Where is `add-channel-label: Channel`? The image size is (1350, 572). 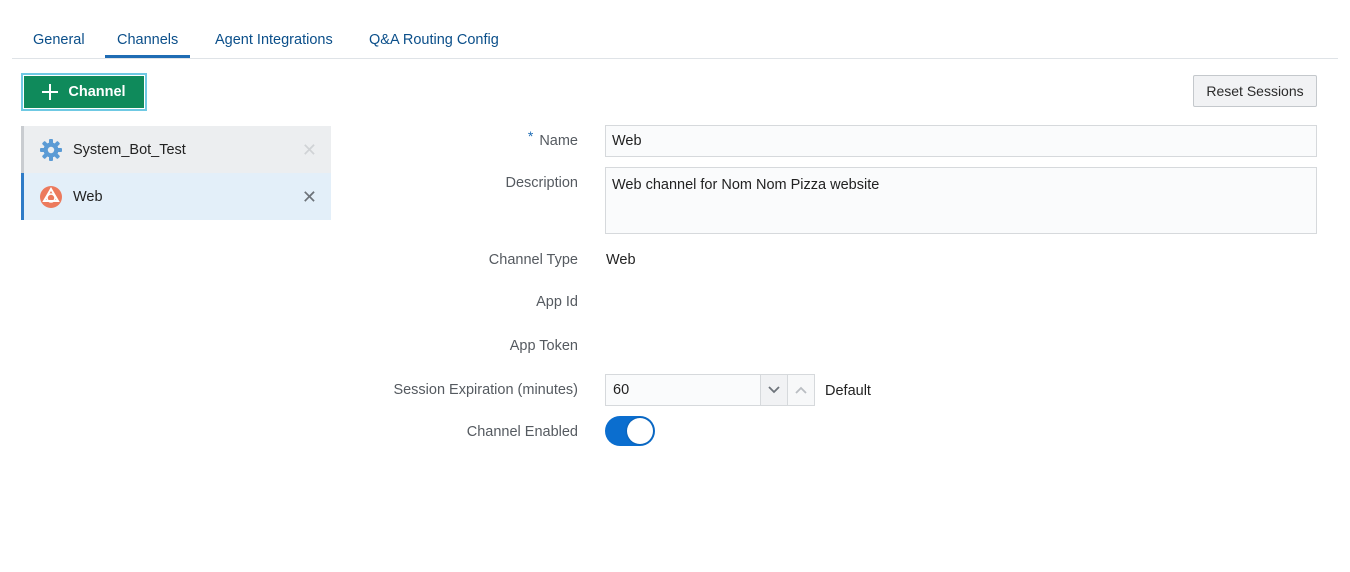 add-channel-label: Channel is located at coordinates (97, 92).